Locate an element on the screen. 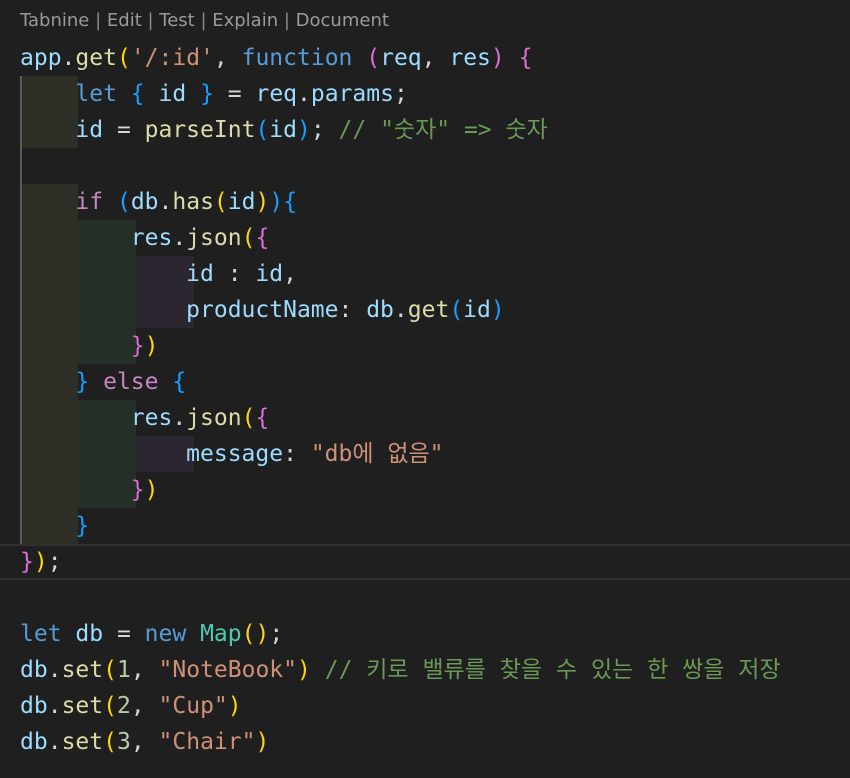  code-line-12: message: "db에 없음" is located at coordinates (232, 454).